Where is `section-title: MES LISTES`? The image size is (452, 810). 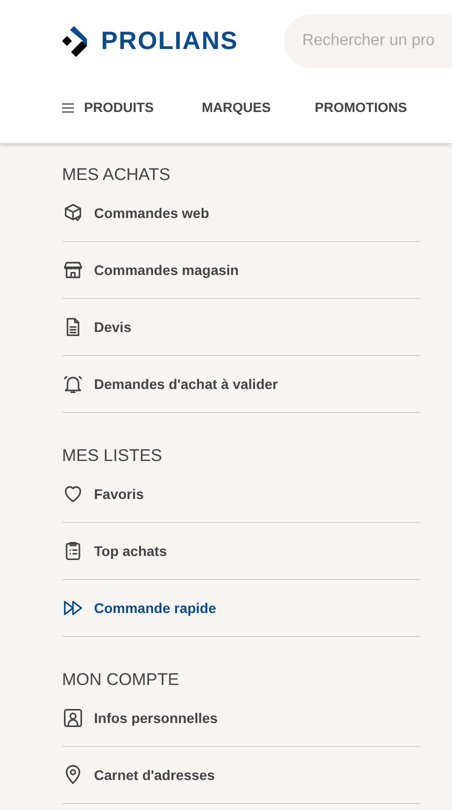
section-title: MES LISTES is located at coordinates (113, 456).